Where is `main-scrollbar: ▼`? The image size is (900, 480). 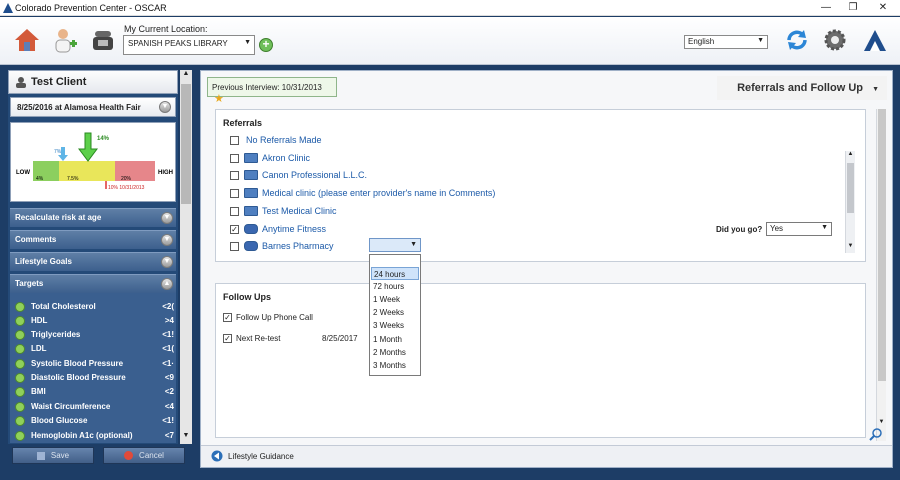 main-scrollbar: ▼ is located at coordinates (881, 275).